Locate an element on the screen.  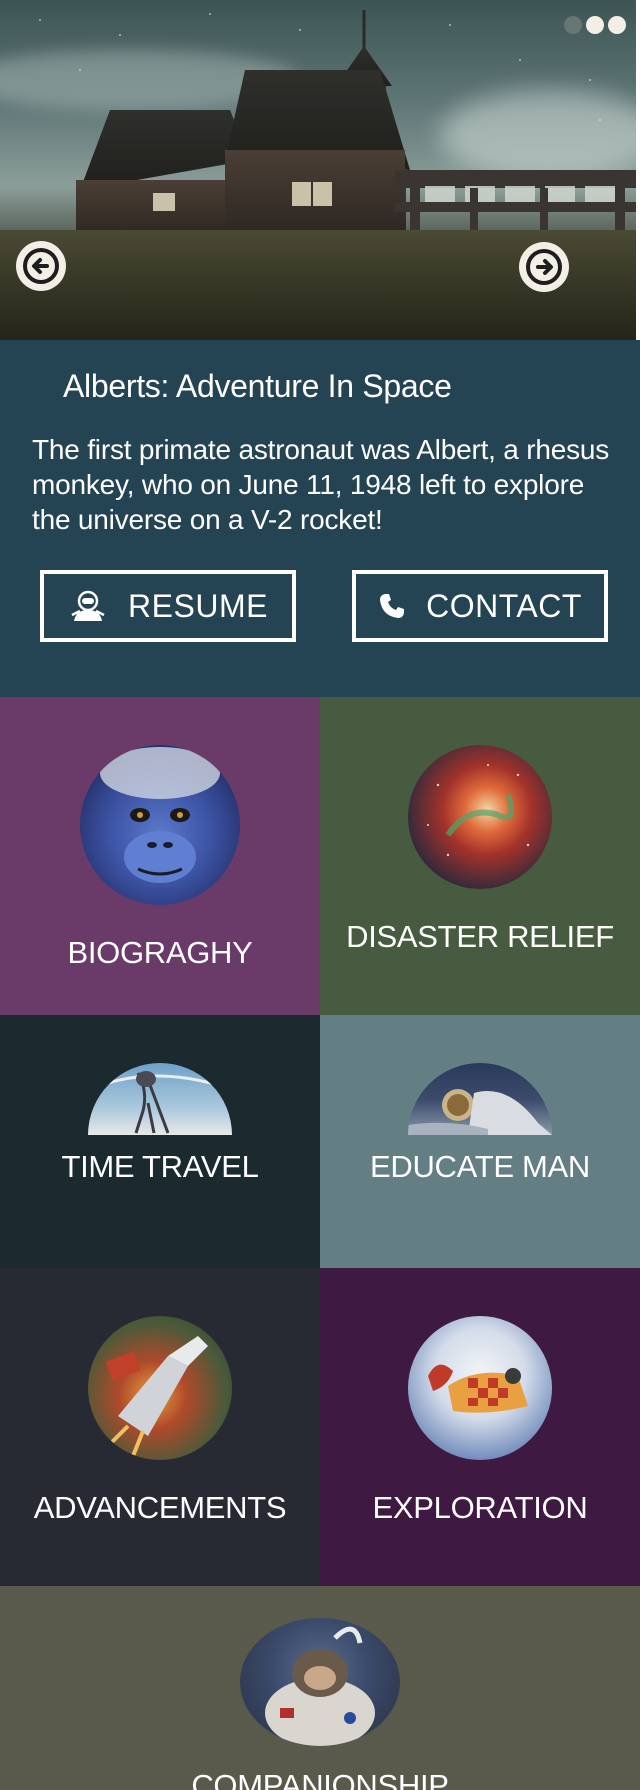
contact-label: CONTACT is located at coordinates (504, 605).